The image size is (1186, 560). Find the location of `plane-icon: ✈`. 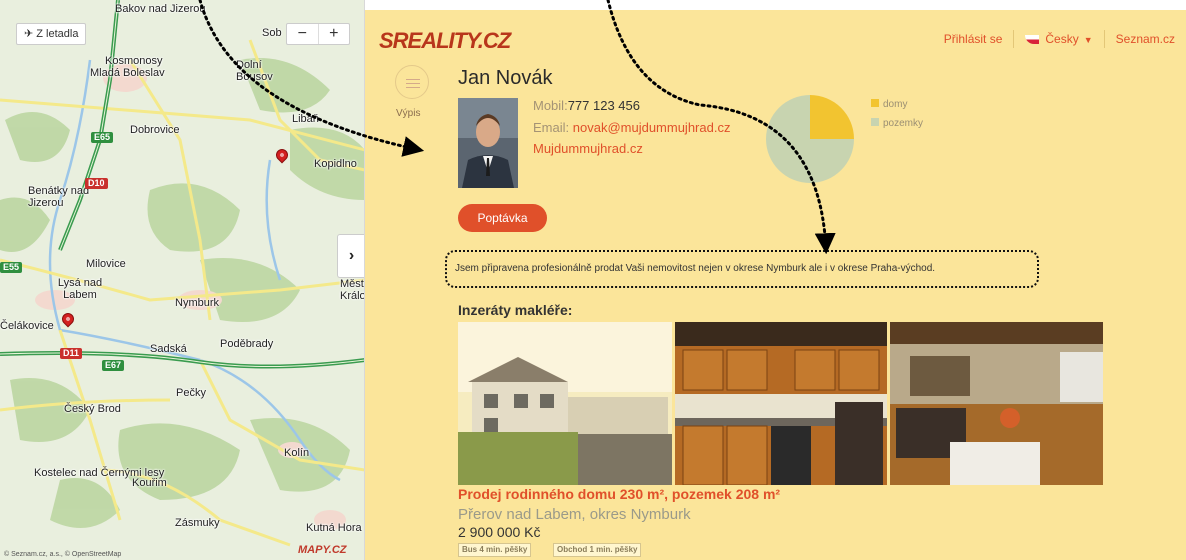

plane-icon: ✈ is located at coordinates (29, 34).